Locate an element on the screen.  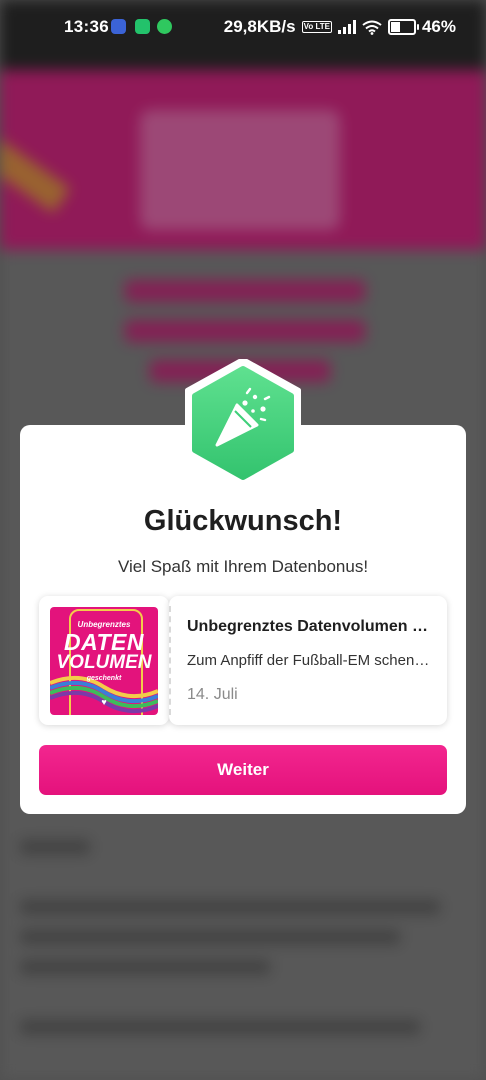
thumbnail-text-volumen: VOLUMEN is located at coordinates (104, 662).